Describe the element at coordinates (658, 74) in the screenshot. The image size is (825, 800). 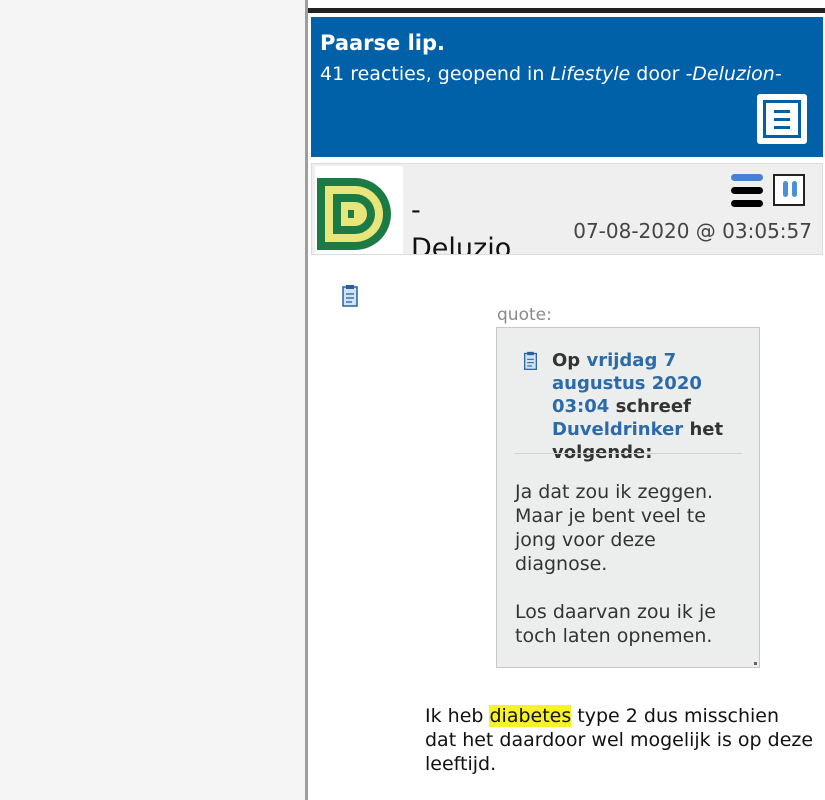
I see `topic-meta-mid: door` at that location.